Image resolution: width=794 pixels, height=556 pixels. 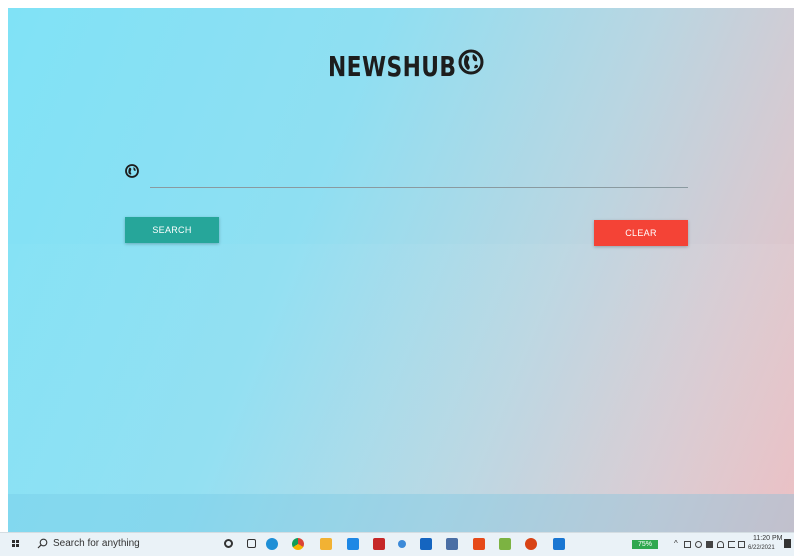 What do you see at coordinates (353, 544) in the screenshot?
I see `store-icon` at bounding box center [353, 544].